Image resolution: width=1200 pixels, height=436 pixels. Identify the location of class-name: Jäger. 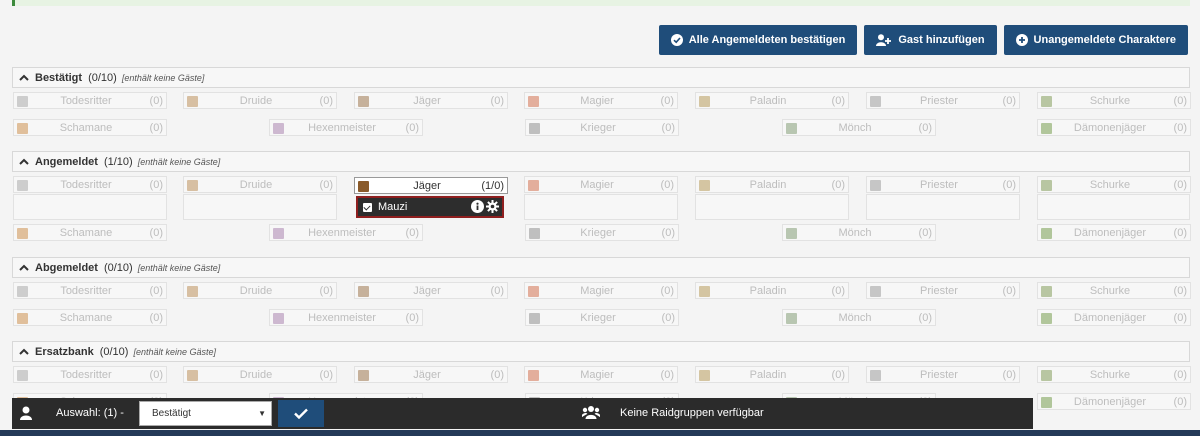
(427, 375).